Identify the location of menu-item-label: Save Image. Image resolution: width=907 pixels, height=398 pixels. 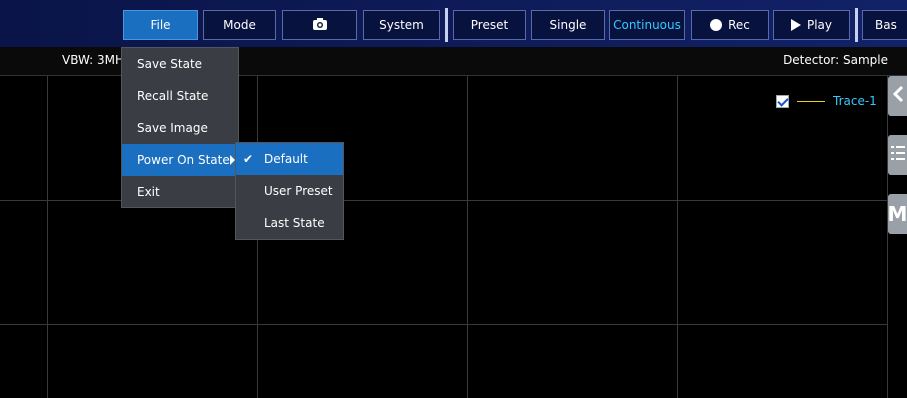
(172, 128).